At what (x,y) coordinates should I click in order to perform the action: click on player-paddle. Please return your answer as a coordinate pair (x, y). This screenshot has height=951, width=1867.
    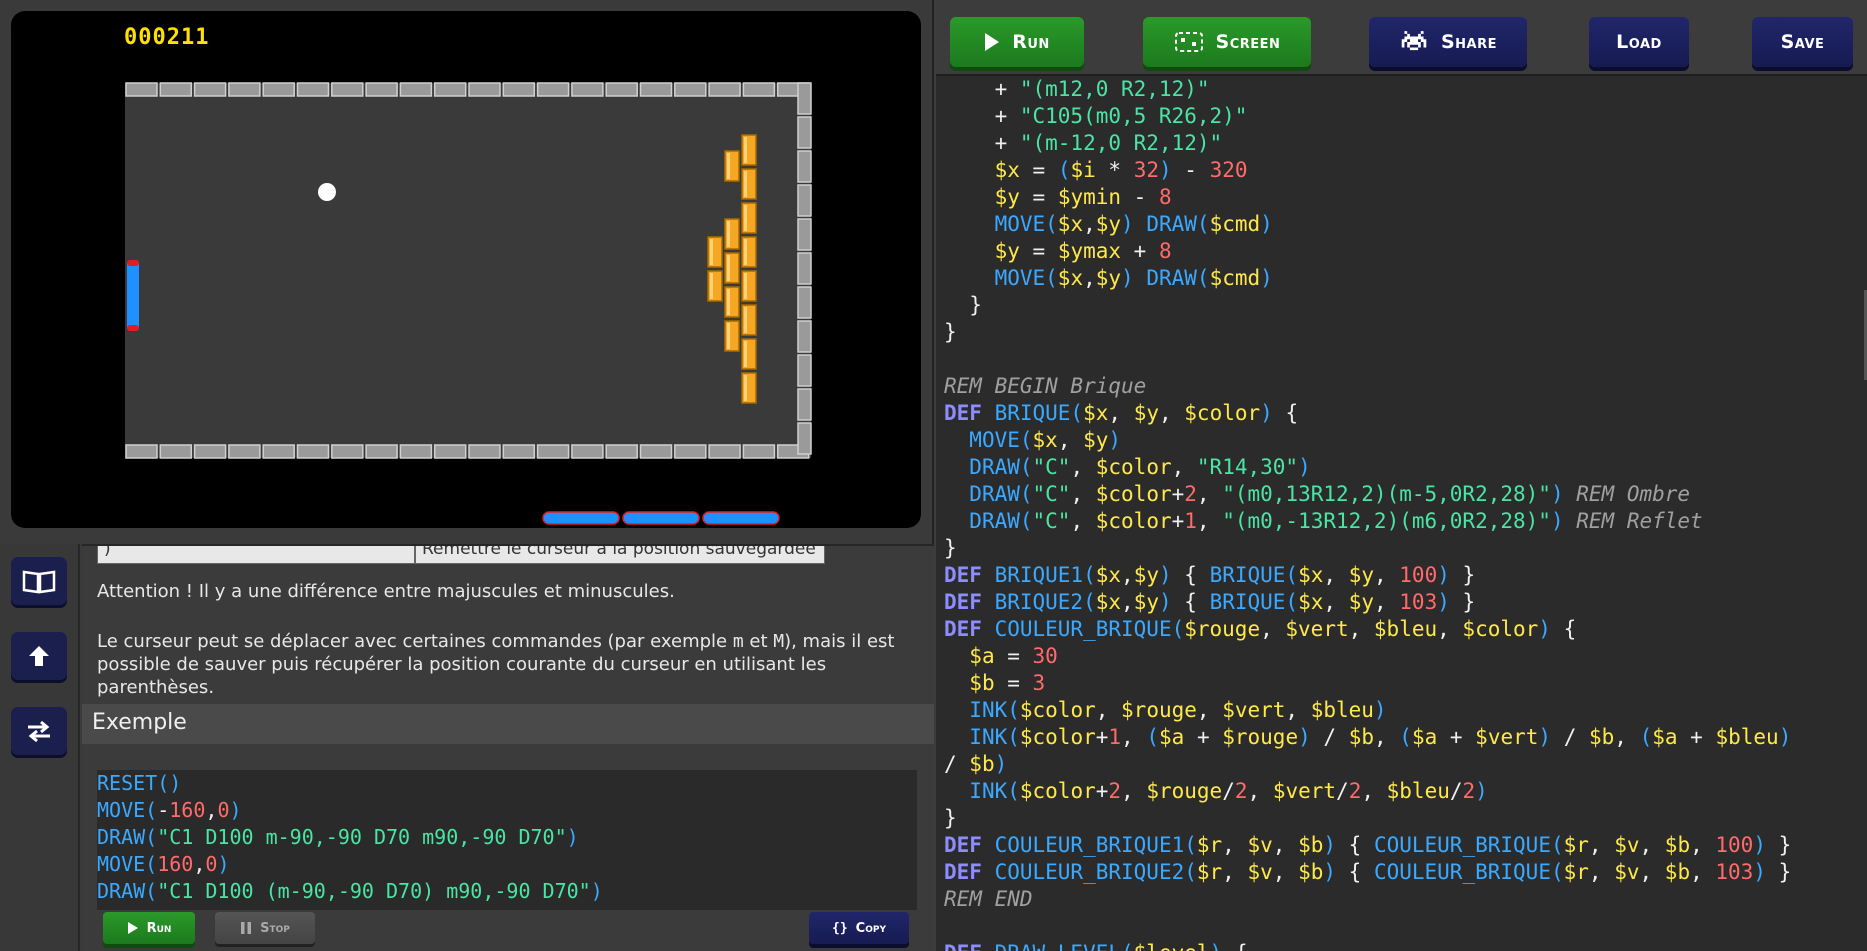
    Looking at the image, I should click on (133, 295).